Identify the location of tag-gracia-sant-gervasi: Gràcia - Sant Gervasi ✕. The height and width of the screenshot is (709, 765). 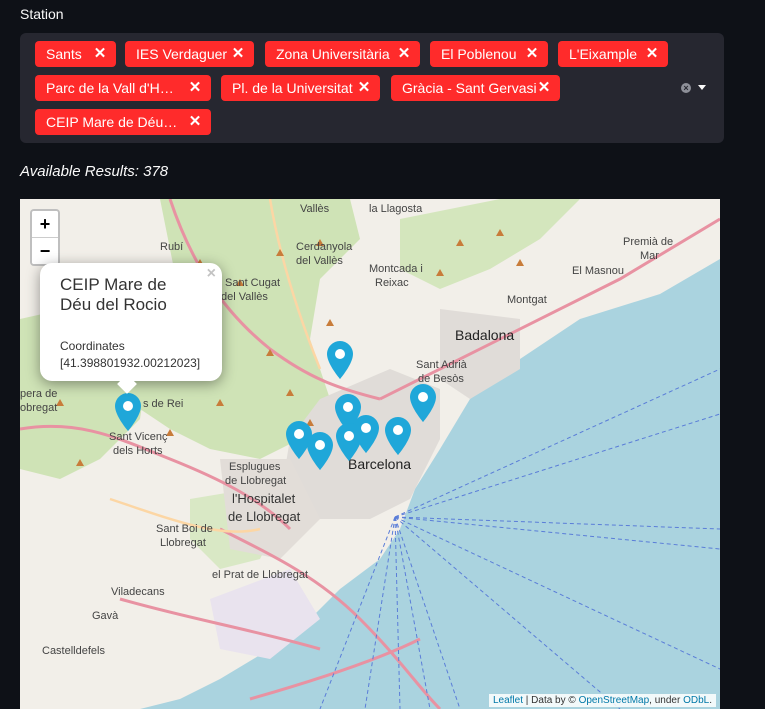
(475, 88).